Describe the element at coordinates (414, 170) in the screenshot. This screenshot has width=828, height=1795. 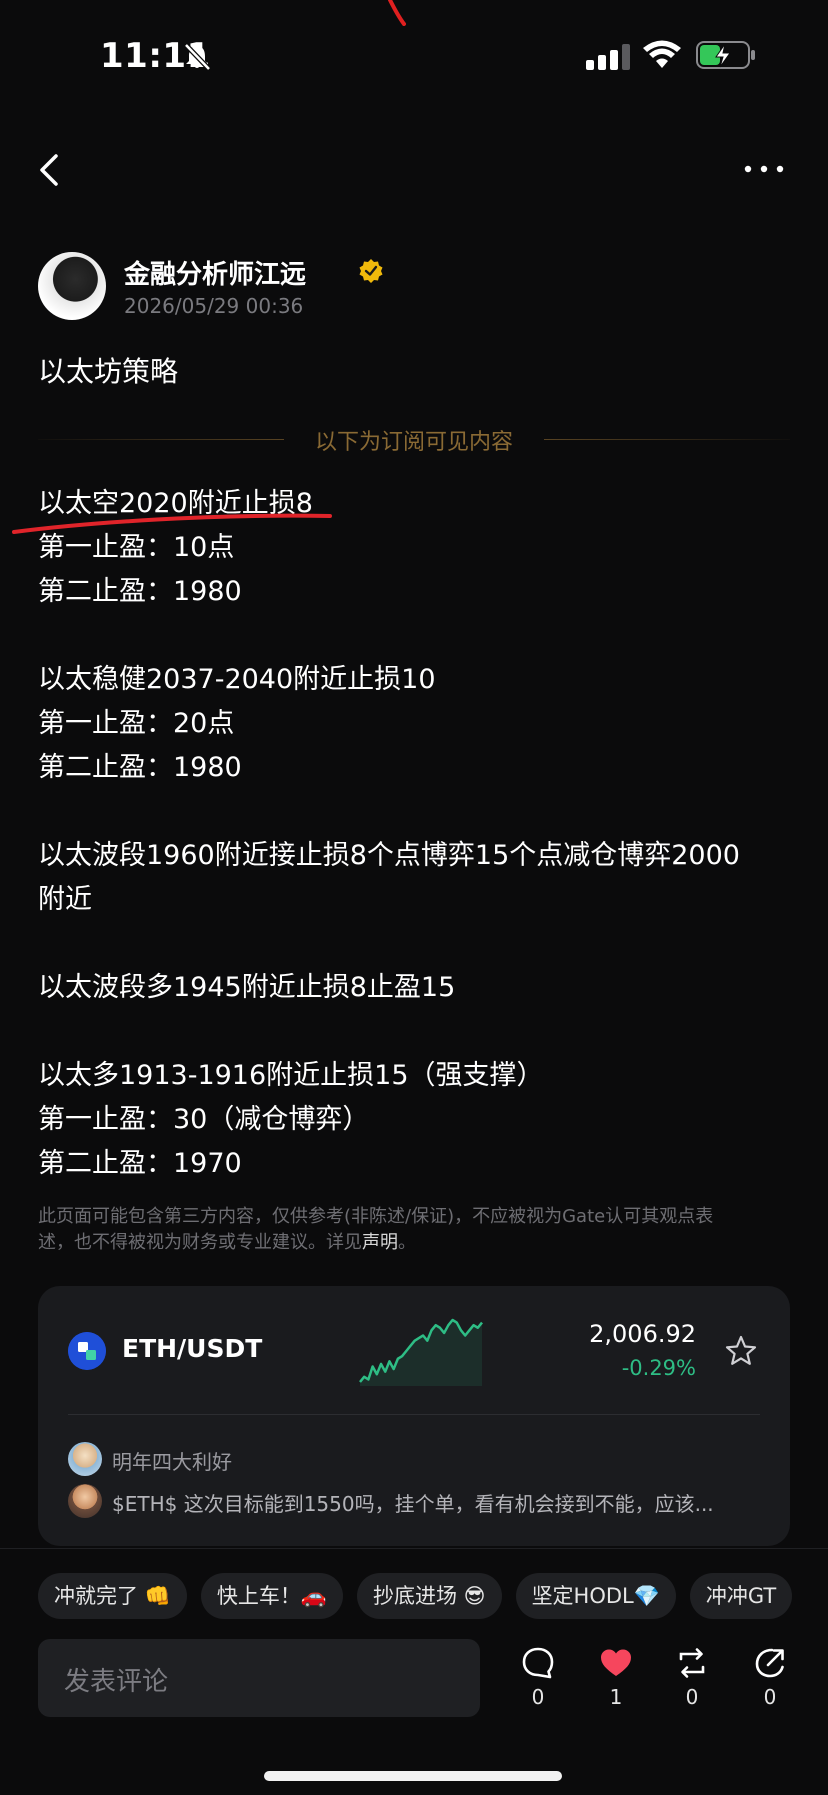
I see `top-nav` at that location.